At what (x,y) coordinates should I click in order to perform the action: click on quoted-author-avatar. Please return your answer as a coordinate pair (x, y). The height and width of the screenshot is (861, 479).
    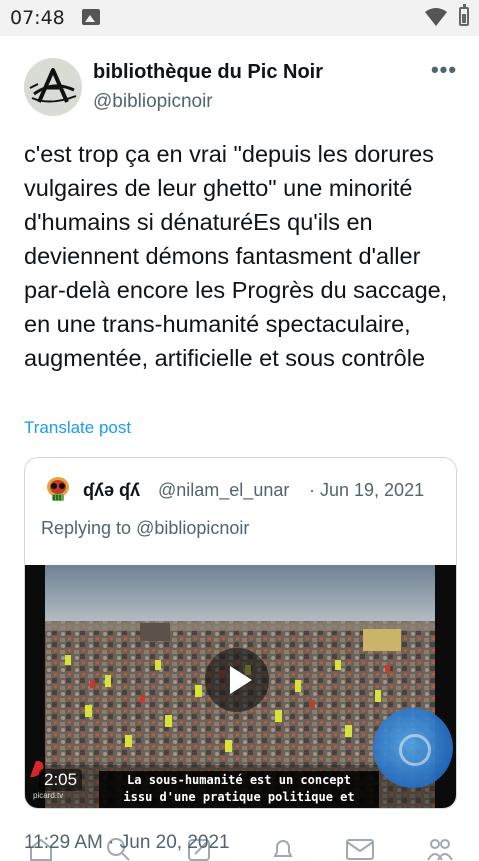
    Looking at the image, I should click on (58, 489).